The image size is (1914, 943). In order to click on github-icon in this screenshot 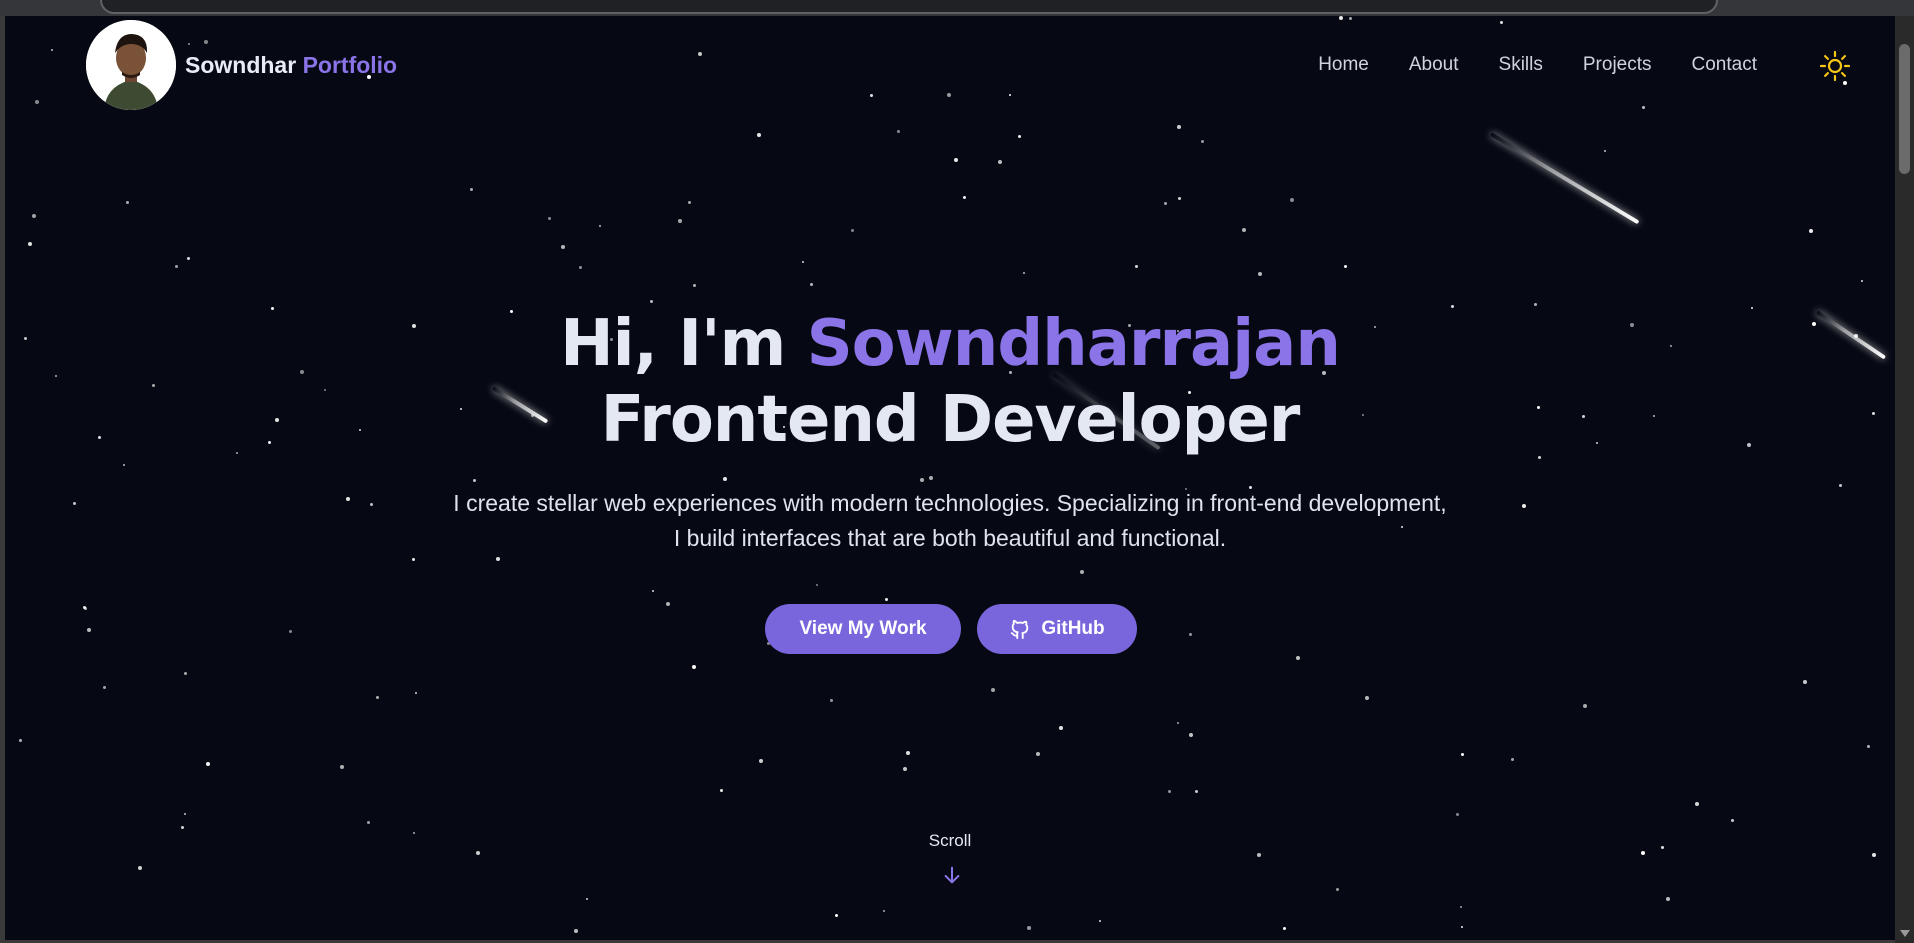, I will do `click(1020, 629)`.